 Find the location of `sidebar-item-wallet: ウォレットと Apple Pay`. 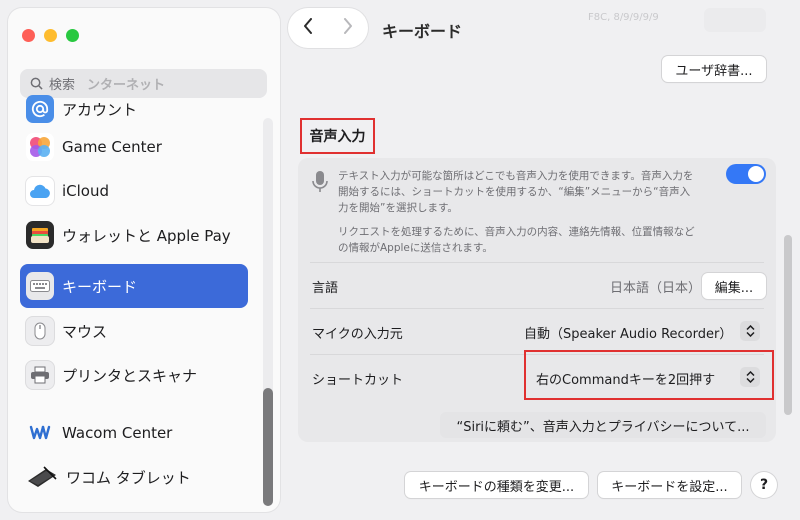

sidebar-item-wallet: ウォレットと Apple Pay is located at coordinates (134, 235).